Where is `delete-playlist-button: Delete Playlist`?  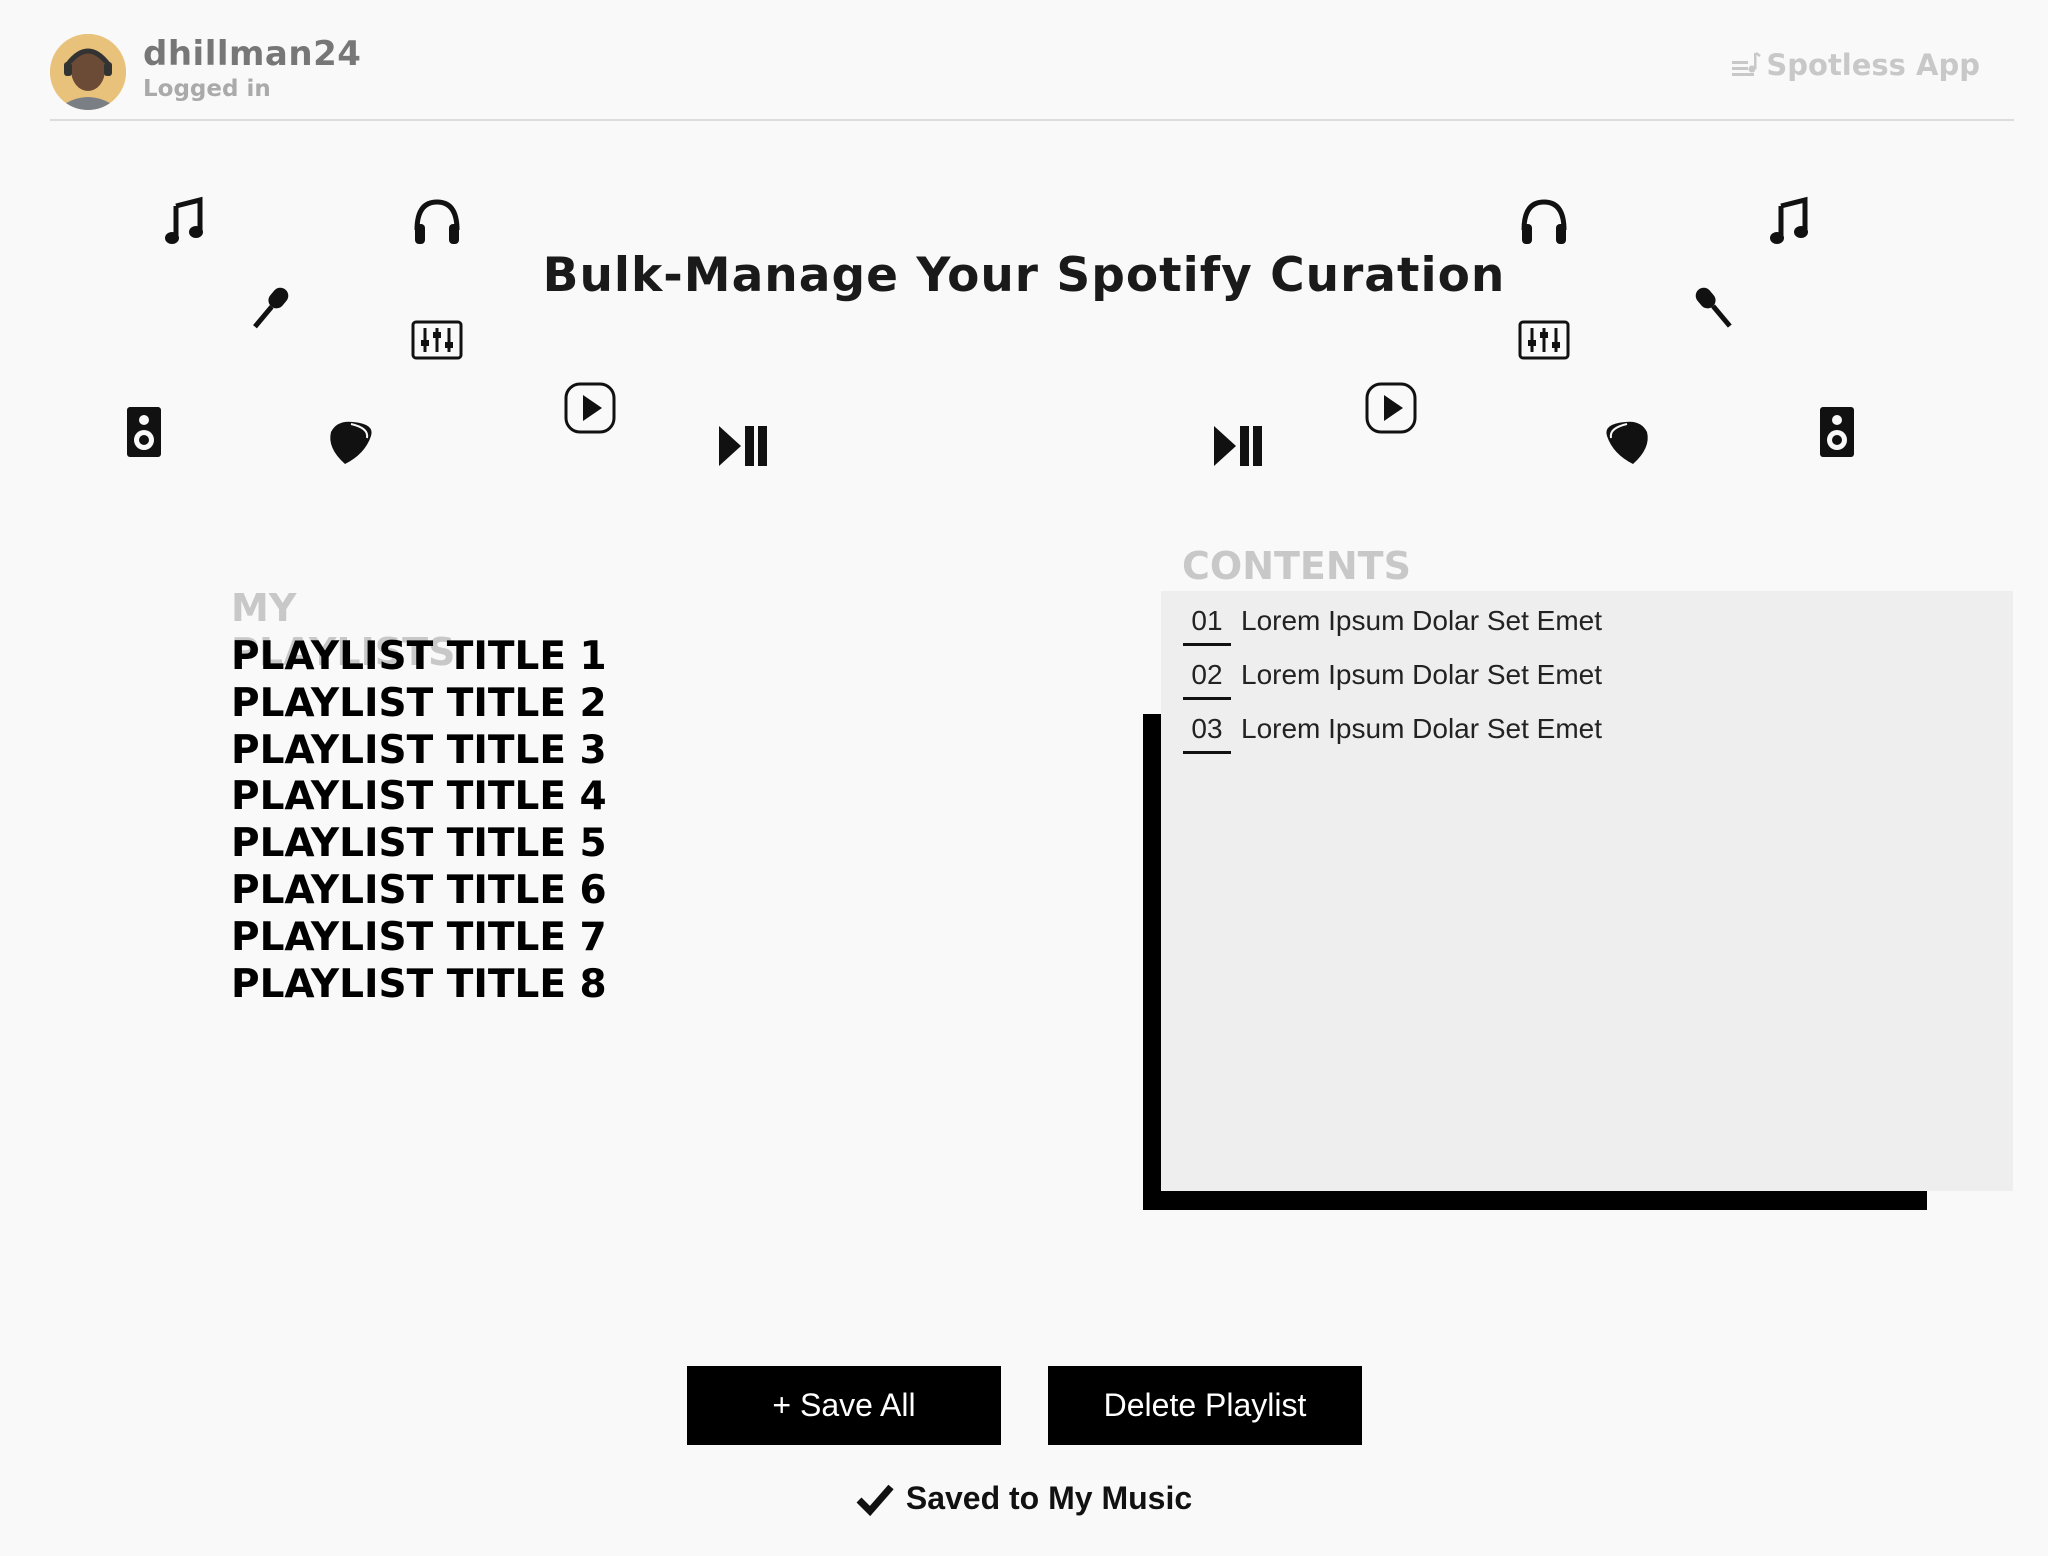
delete-playlist-button: Delete Playlist is located at coordinates (1205, 1405).